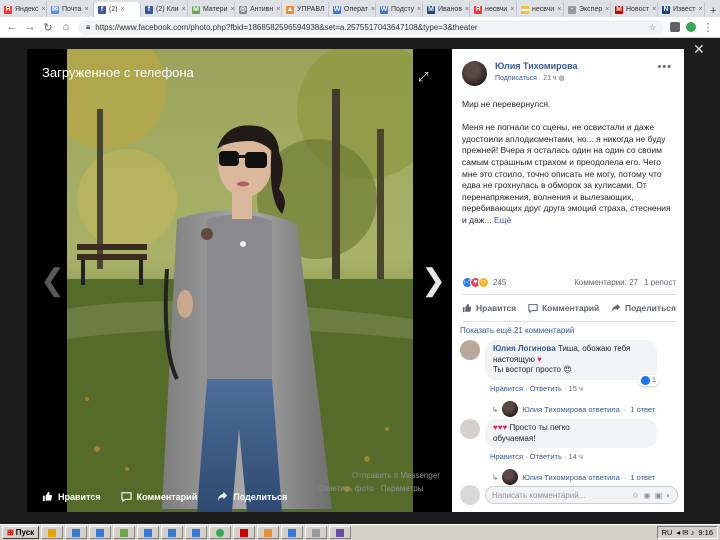 This screenshot has width=720, height=540. Describe the element at coordinates (524, 348) in the screenshot. I see `commenter-name: Юлия Логинова` at that location.